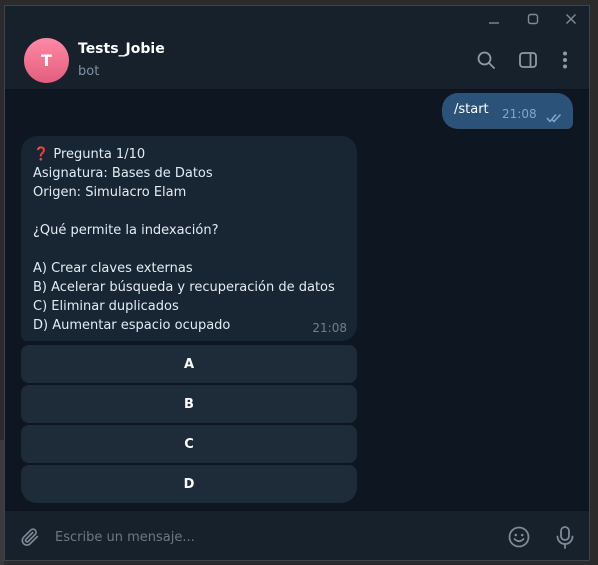 The width and height of the screenshot is (598, 565). What do you see at coordinates (89, 71) in the screenshot?
I see `chat-status: bot` at bounding box center [89, 71].